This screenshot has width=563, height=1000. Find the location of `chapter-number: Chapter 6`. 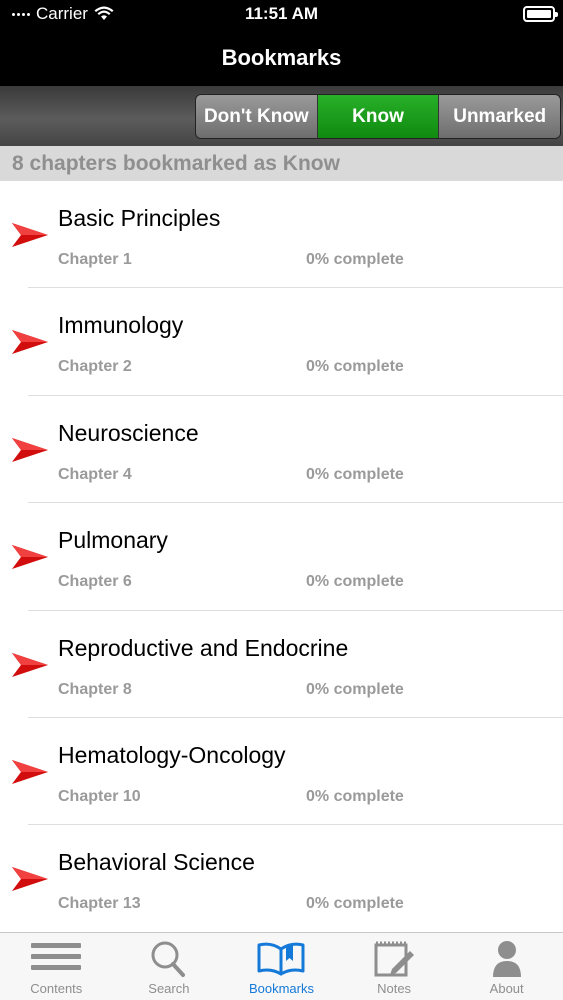

chapter-number: Chapter 6 is located at coordinates (95, 582).